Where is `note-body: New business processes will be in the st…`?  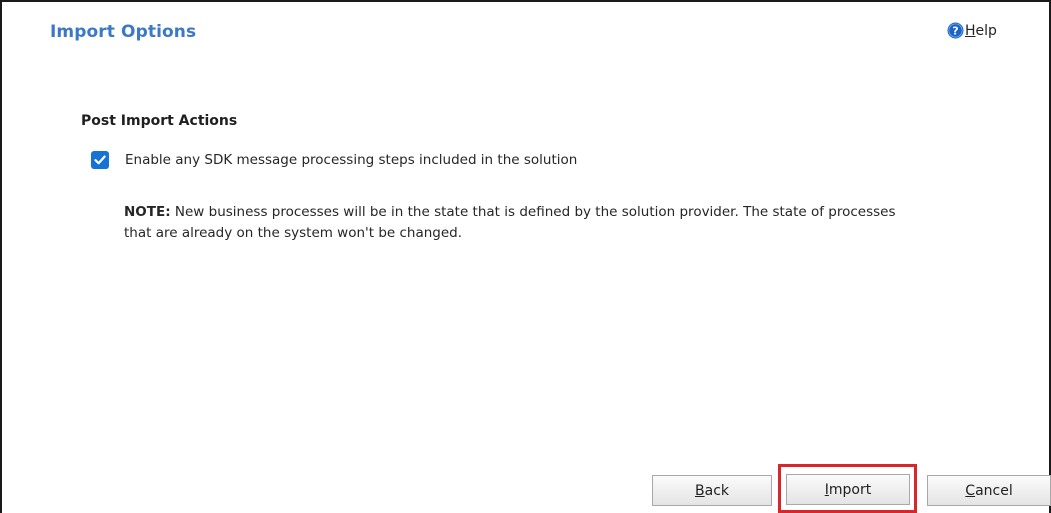 note-body: New business processes will be in the st… is located at coordinates (510, 222).